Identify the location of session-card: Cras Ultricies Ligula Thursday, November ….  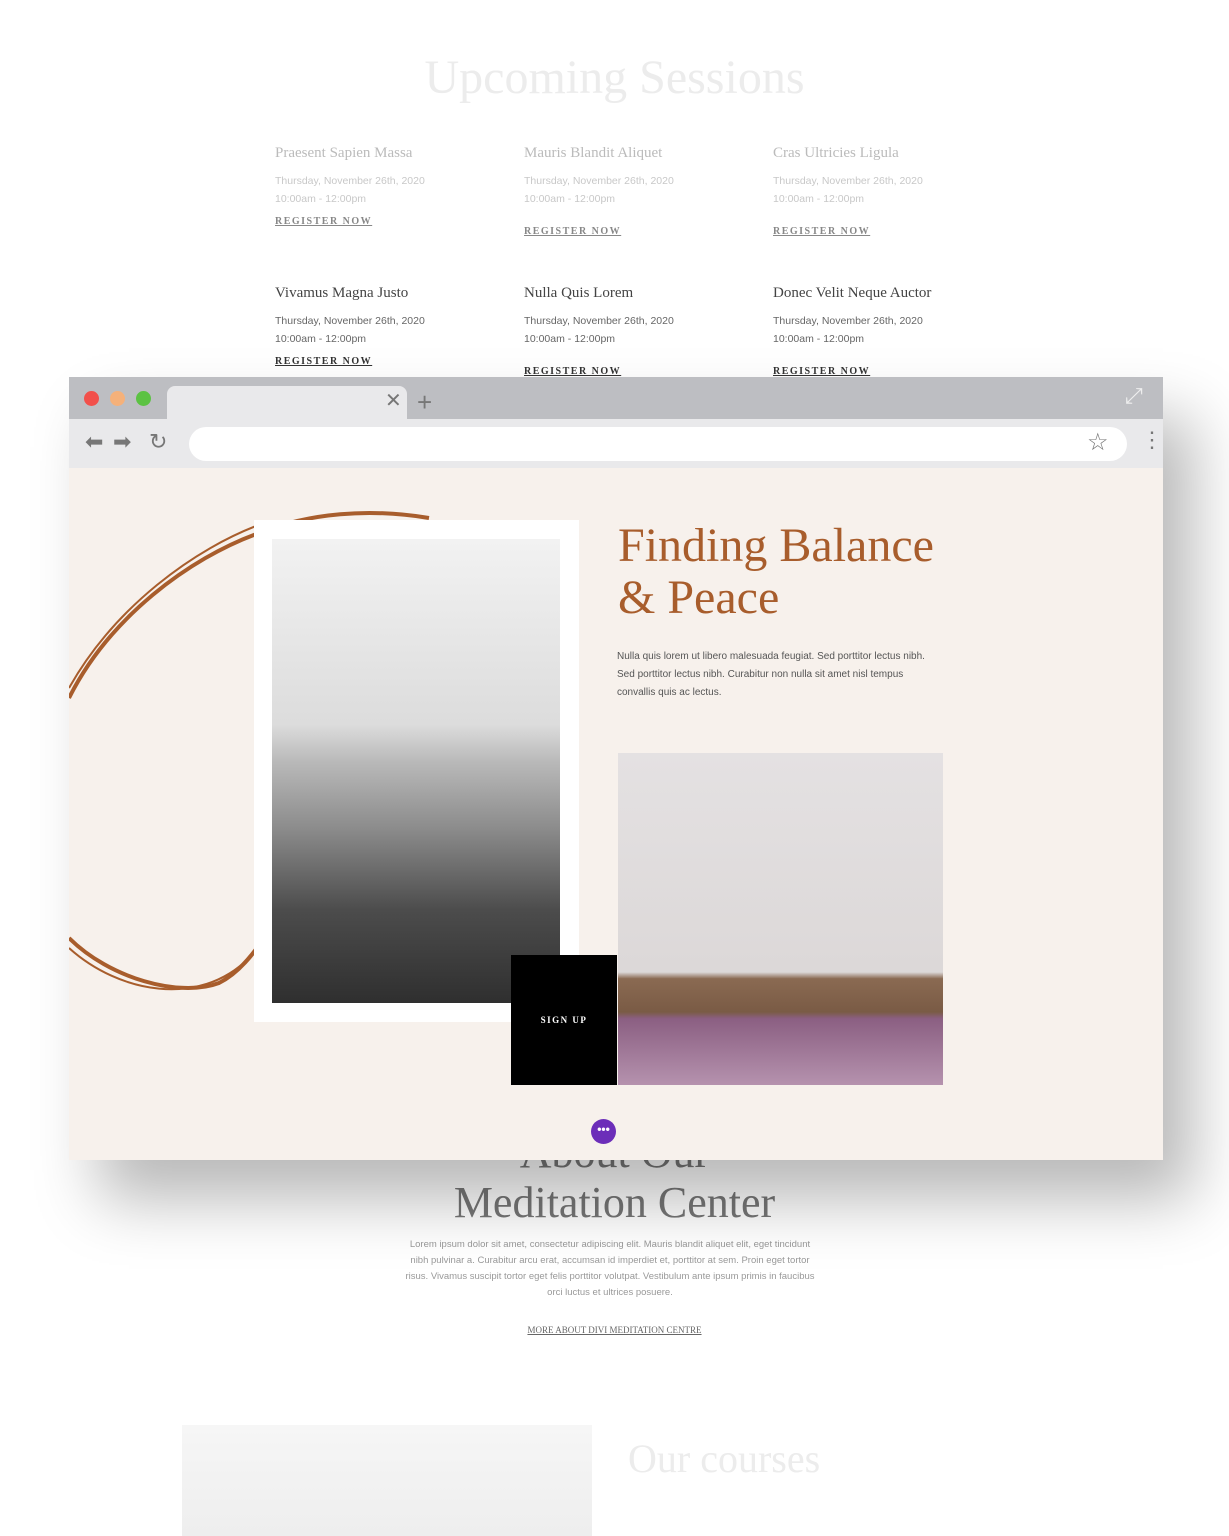
(893, 192).